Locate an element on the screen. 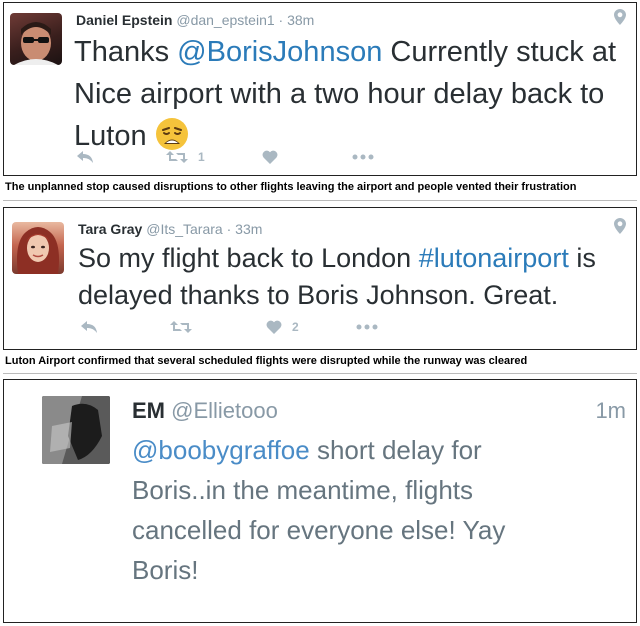 The height and width of the screenshot is (626, 640). tweet-actions: 2 is located at coordinates (229, 327).